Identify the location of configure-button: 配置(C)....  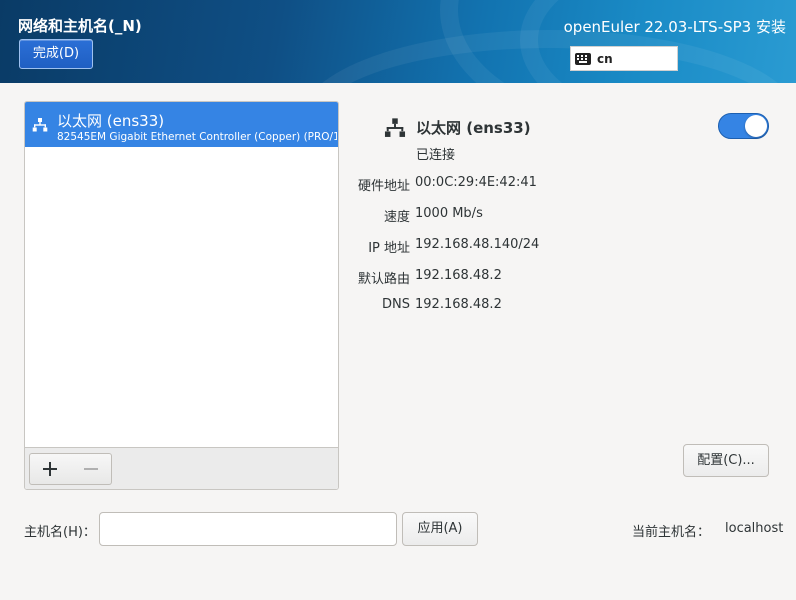
(726, 460).